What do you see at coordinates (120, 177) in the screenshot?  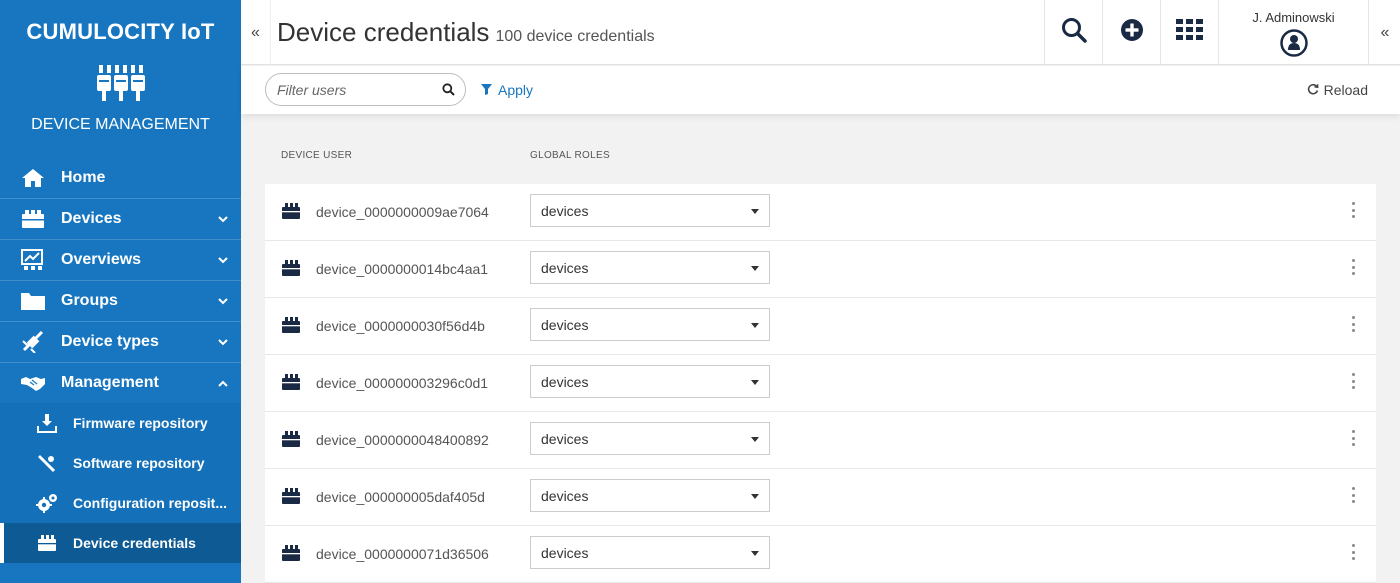 I see `sidebar-item-home: Home` at bounding box center [120, 177].